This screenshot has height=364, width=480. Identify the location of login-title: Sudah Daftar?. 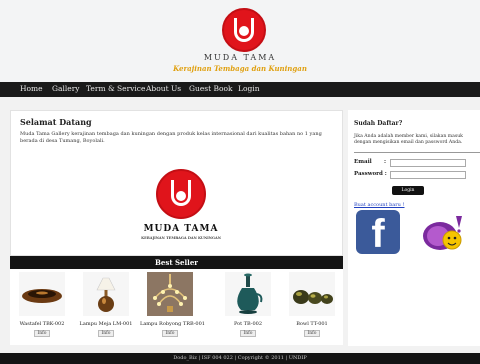
(378, 123).